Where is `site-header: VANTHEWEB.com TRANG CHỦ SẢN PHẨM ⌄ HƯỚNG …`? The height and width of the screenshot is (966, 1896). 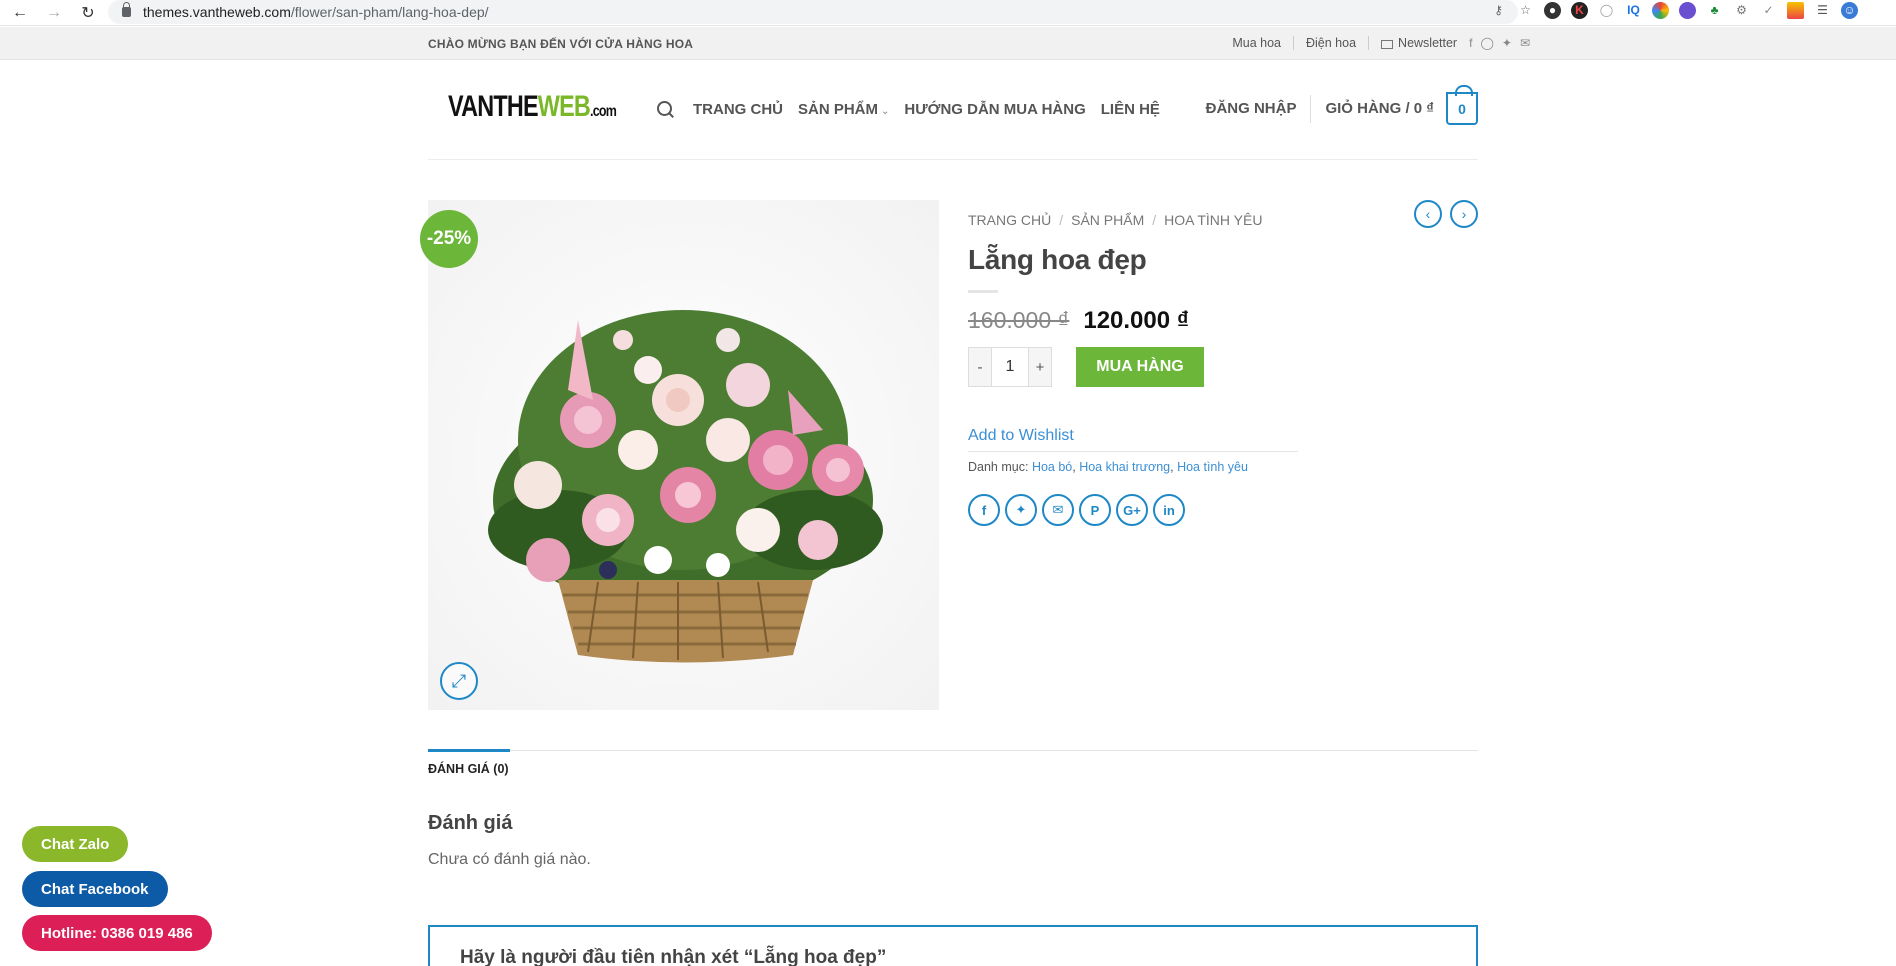 site-header: VANTHEWEB.com TRANG CHỦ SẢN PHẨM ⌄ HƯỚNG … is located at coordinates (953, 110).